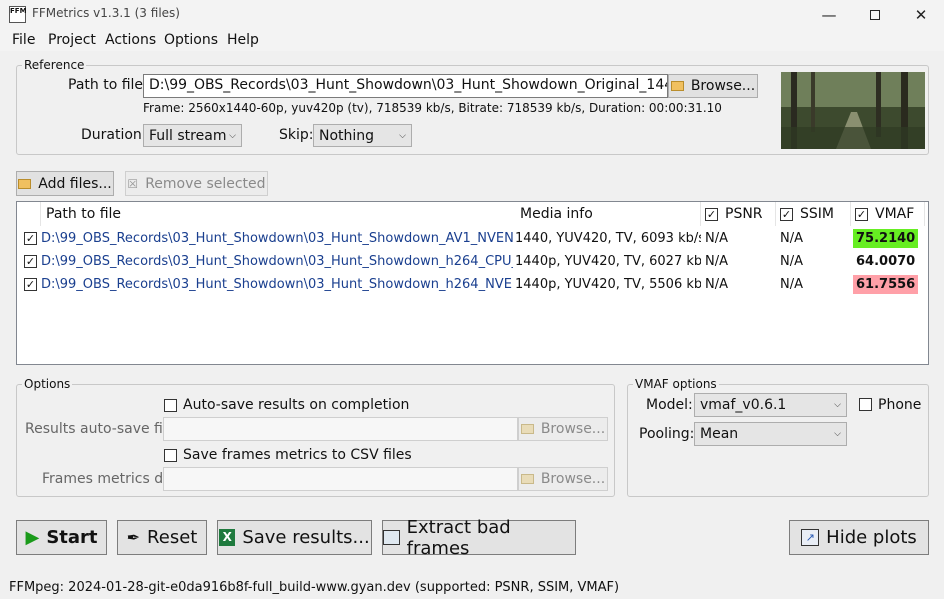 The height and width of the screenshot is (599, 944). I want to click on image-icon, so click(391, 537).